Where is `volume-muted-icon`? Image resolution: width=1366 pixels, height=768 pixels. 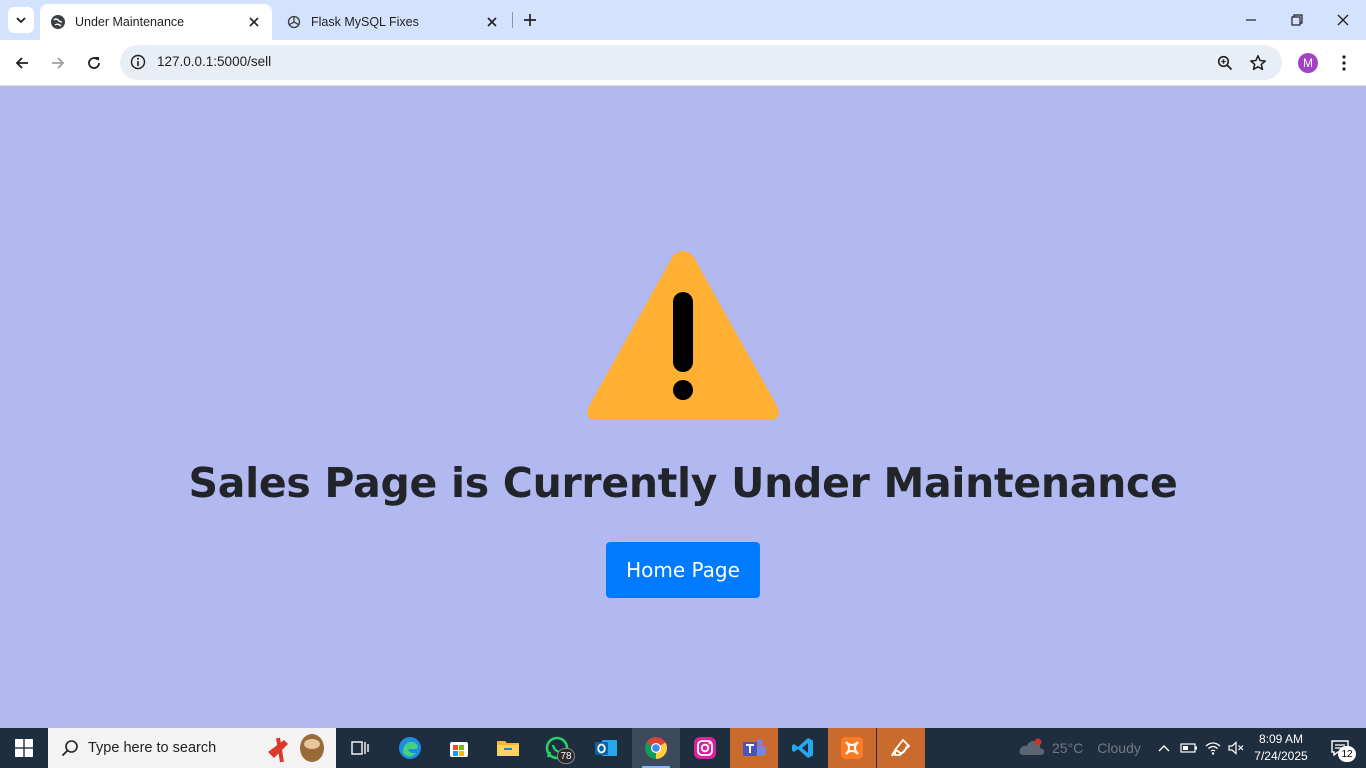
volume-muted-icon is located at coordinates (1236, 748).